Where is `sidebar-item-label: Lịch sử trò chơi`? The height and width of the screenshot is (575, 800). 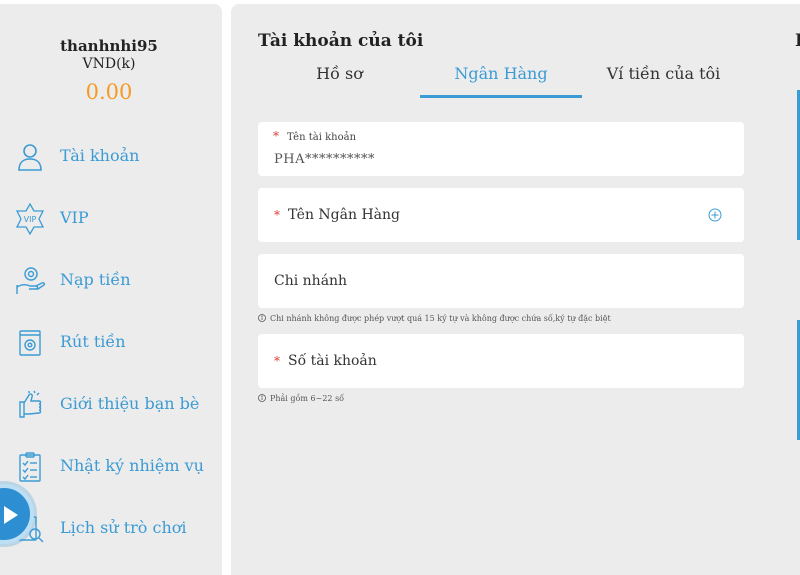 sidebar-item-label: Lịch sử trò chơi is located at coordinates (123, 527).